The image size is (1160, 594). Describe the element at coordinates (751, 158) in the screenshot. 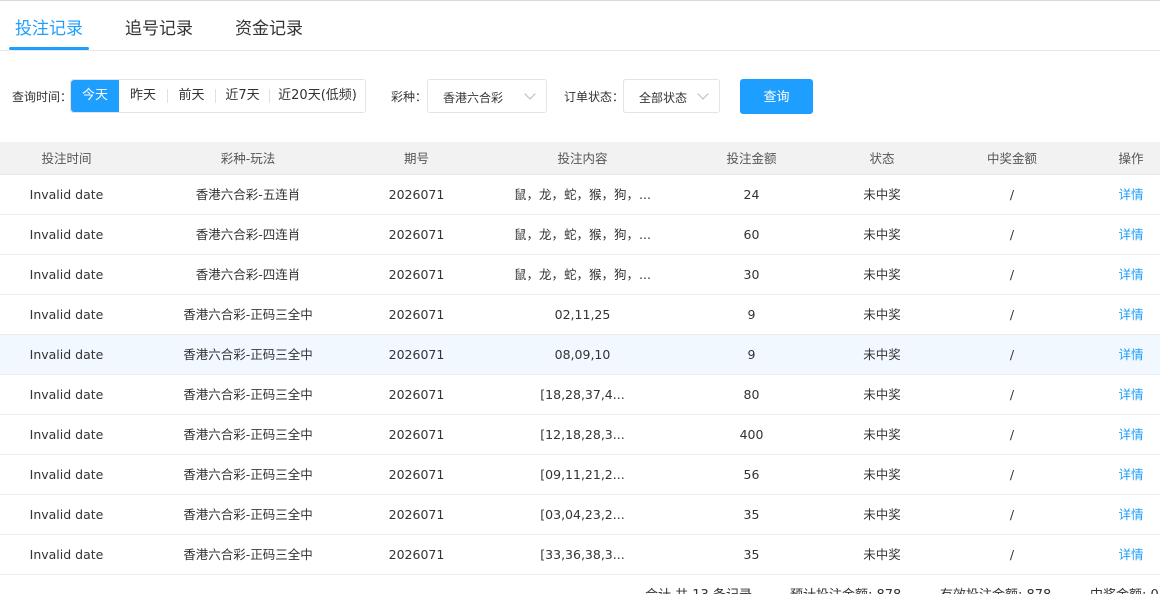

I see `header-bet-amount: 投注金额` at that location.